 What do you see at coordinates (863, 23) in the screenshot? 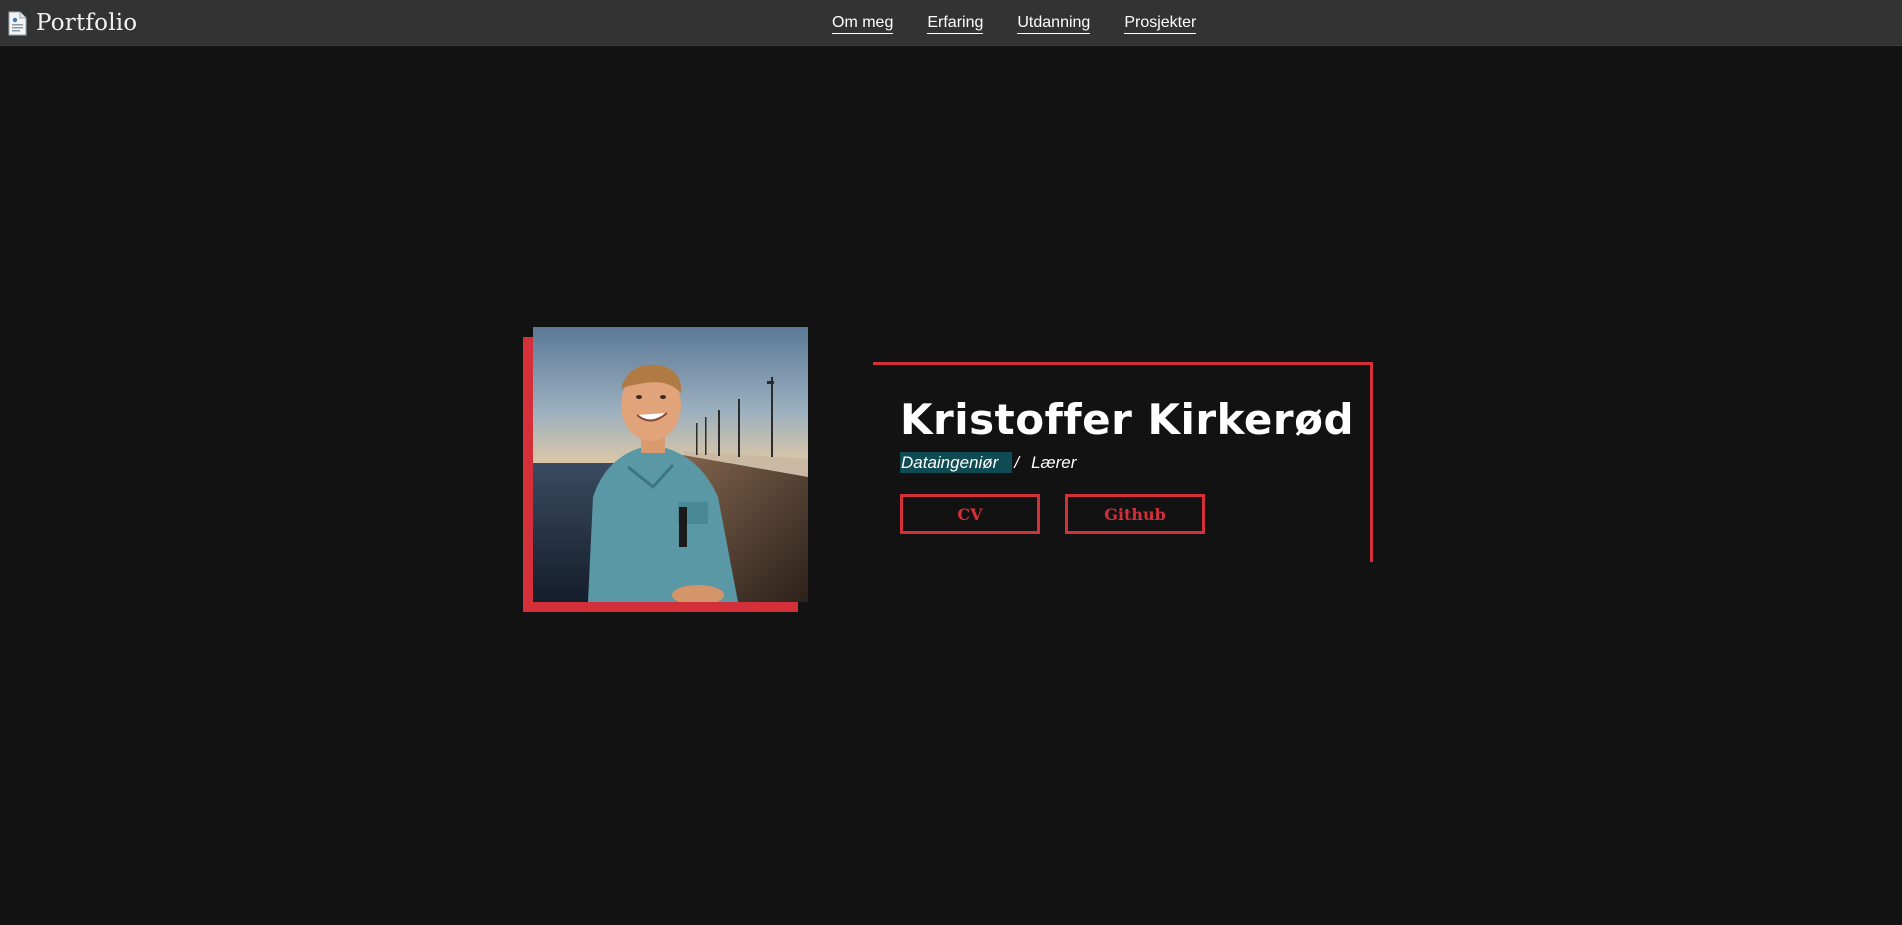
I see `nav-link-om-meg: Om meg` at bounding box center [863, 23].